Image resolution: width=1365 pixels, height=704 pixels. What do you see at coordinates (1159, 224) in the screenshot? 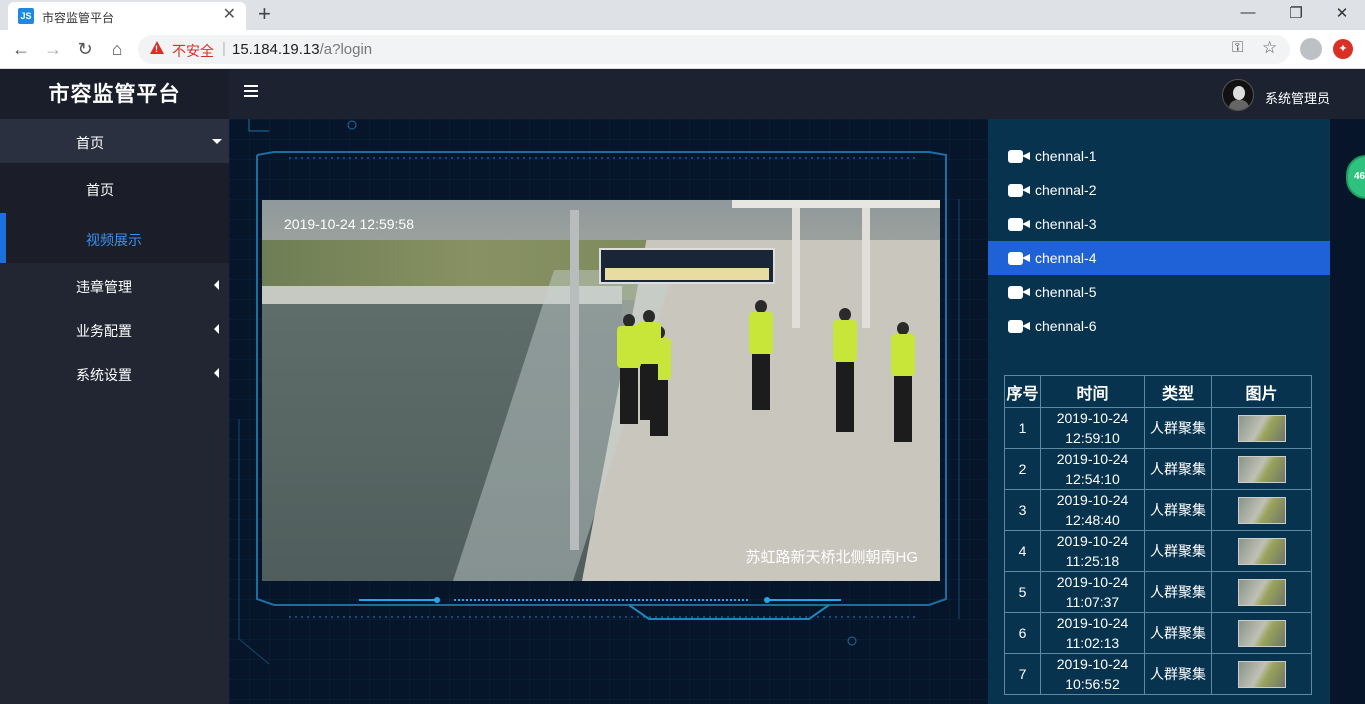
I see `channel-item-3: chennal-3` at bounding box center [1159, 224].